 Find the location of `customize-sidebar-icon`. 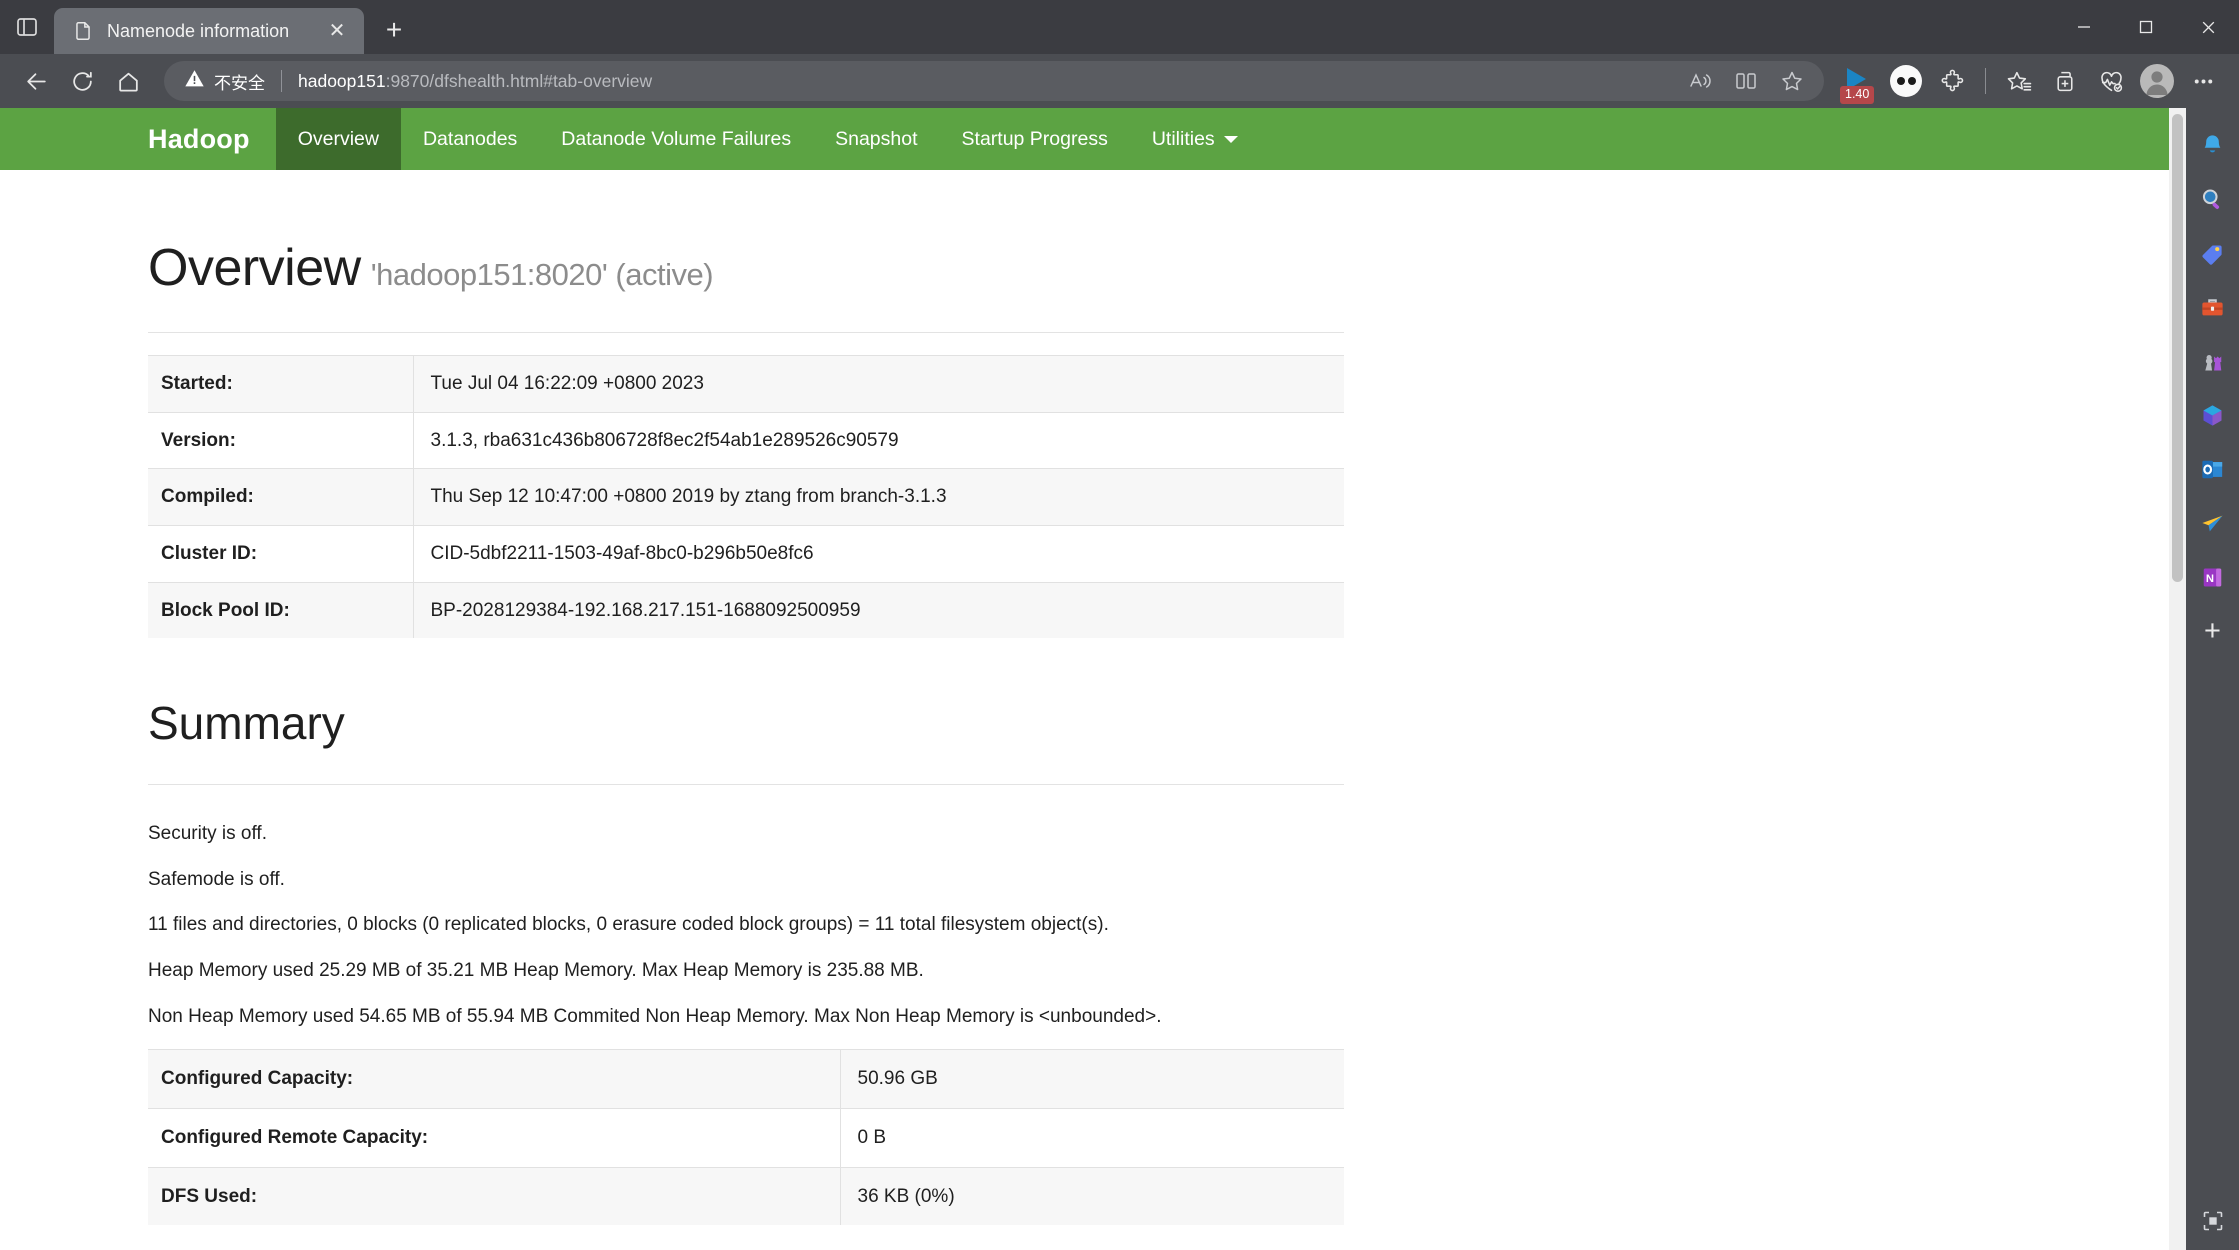

customize-sidebar-icon is located at coordinates (2213, 1221).